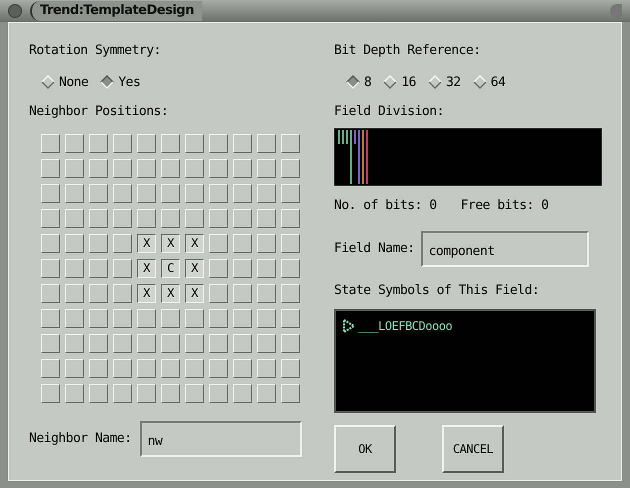 The image size is (630, 488). What do you see at coordinates (120, 82) in the screenshot?
I see `radio-option: Yes` at bounding box center [120, 82].